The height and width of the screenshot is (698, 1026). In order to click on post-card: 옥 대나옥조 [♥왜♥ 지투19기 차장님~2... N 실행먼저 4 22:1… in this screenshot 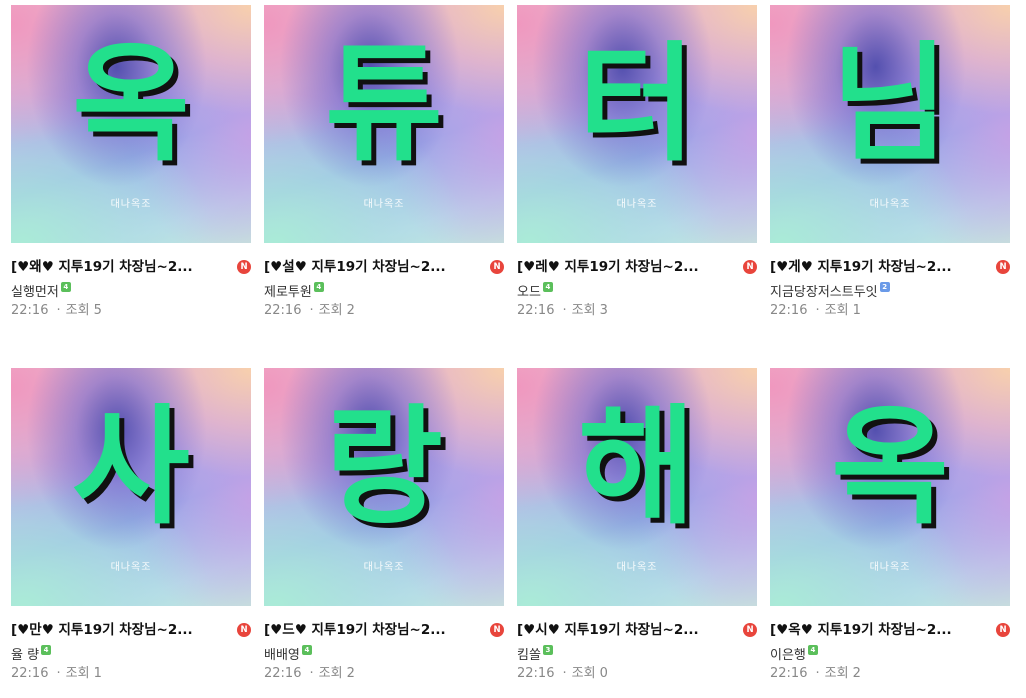, I will do `click(131, 162)`.